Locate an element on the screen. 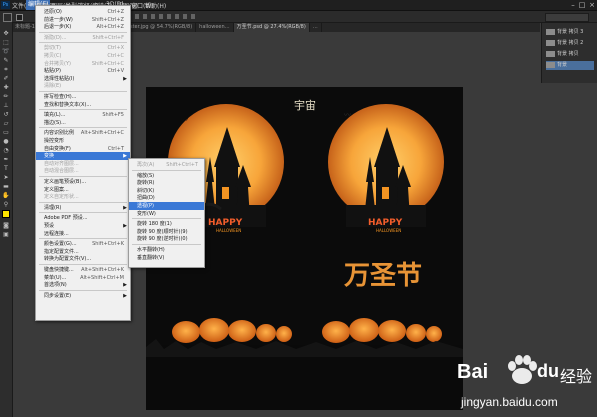 Image resolution: width=597 pixels, height=417 pixels. menu-item: 旋转 90 度(逆时针)(0) is located at coordinates (166, 239).